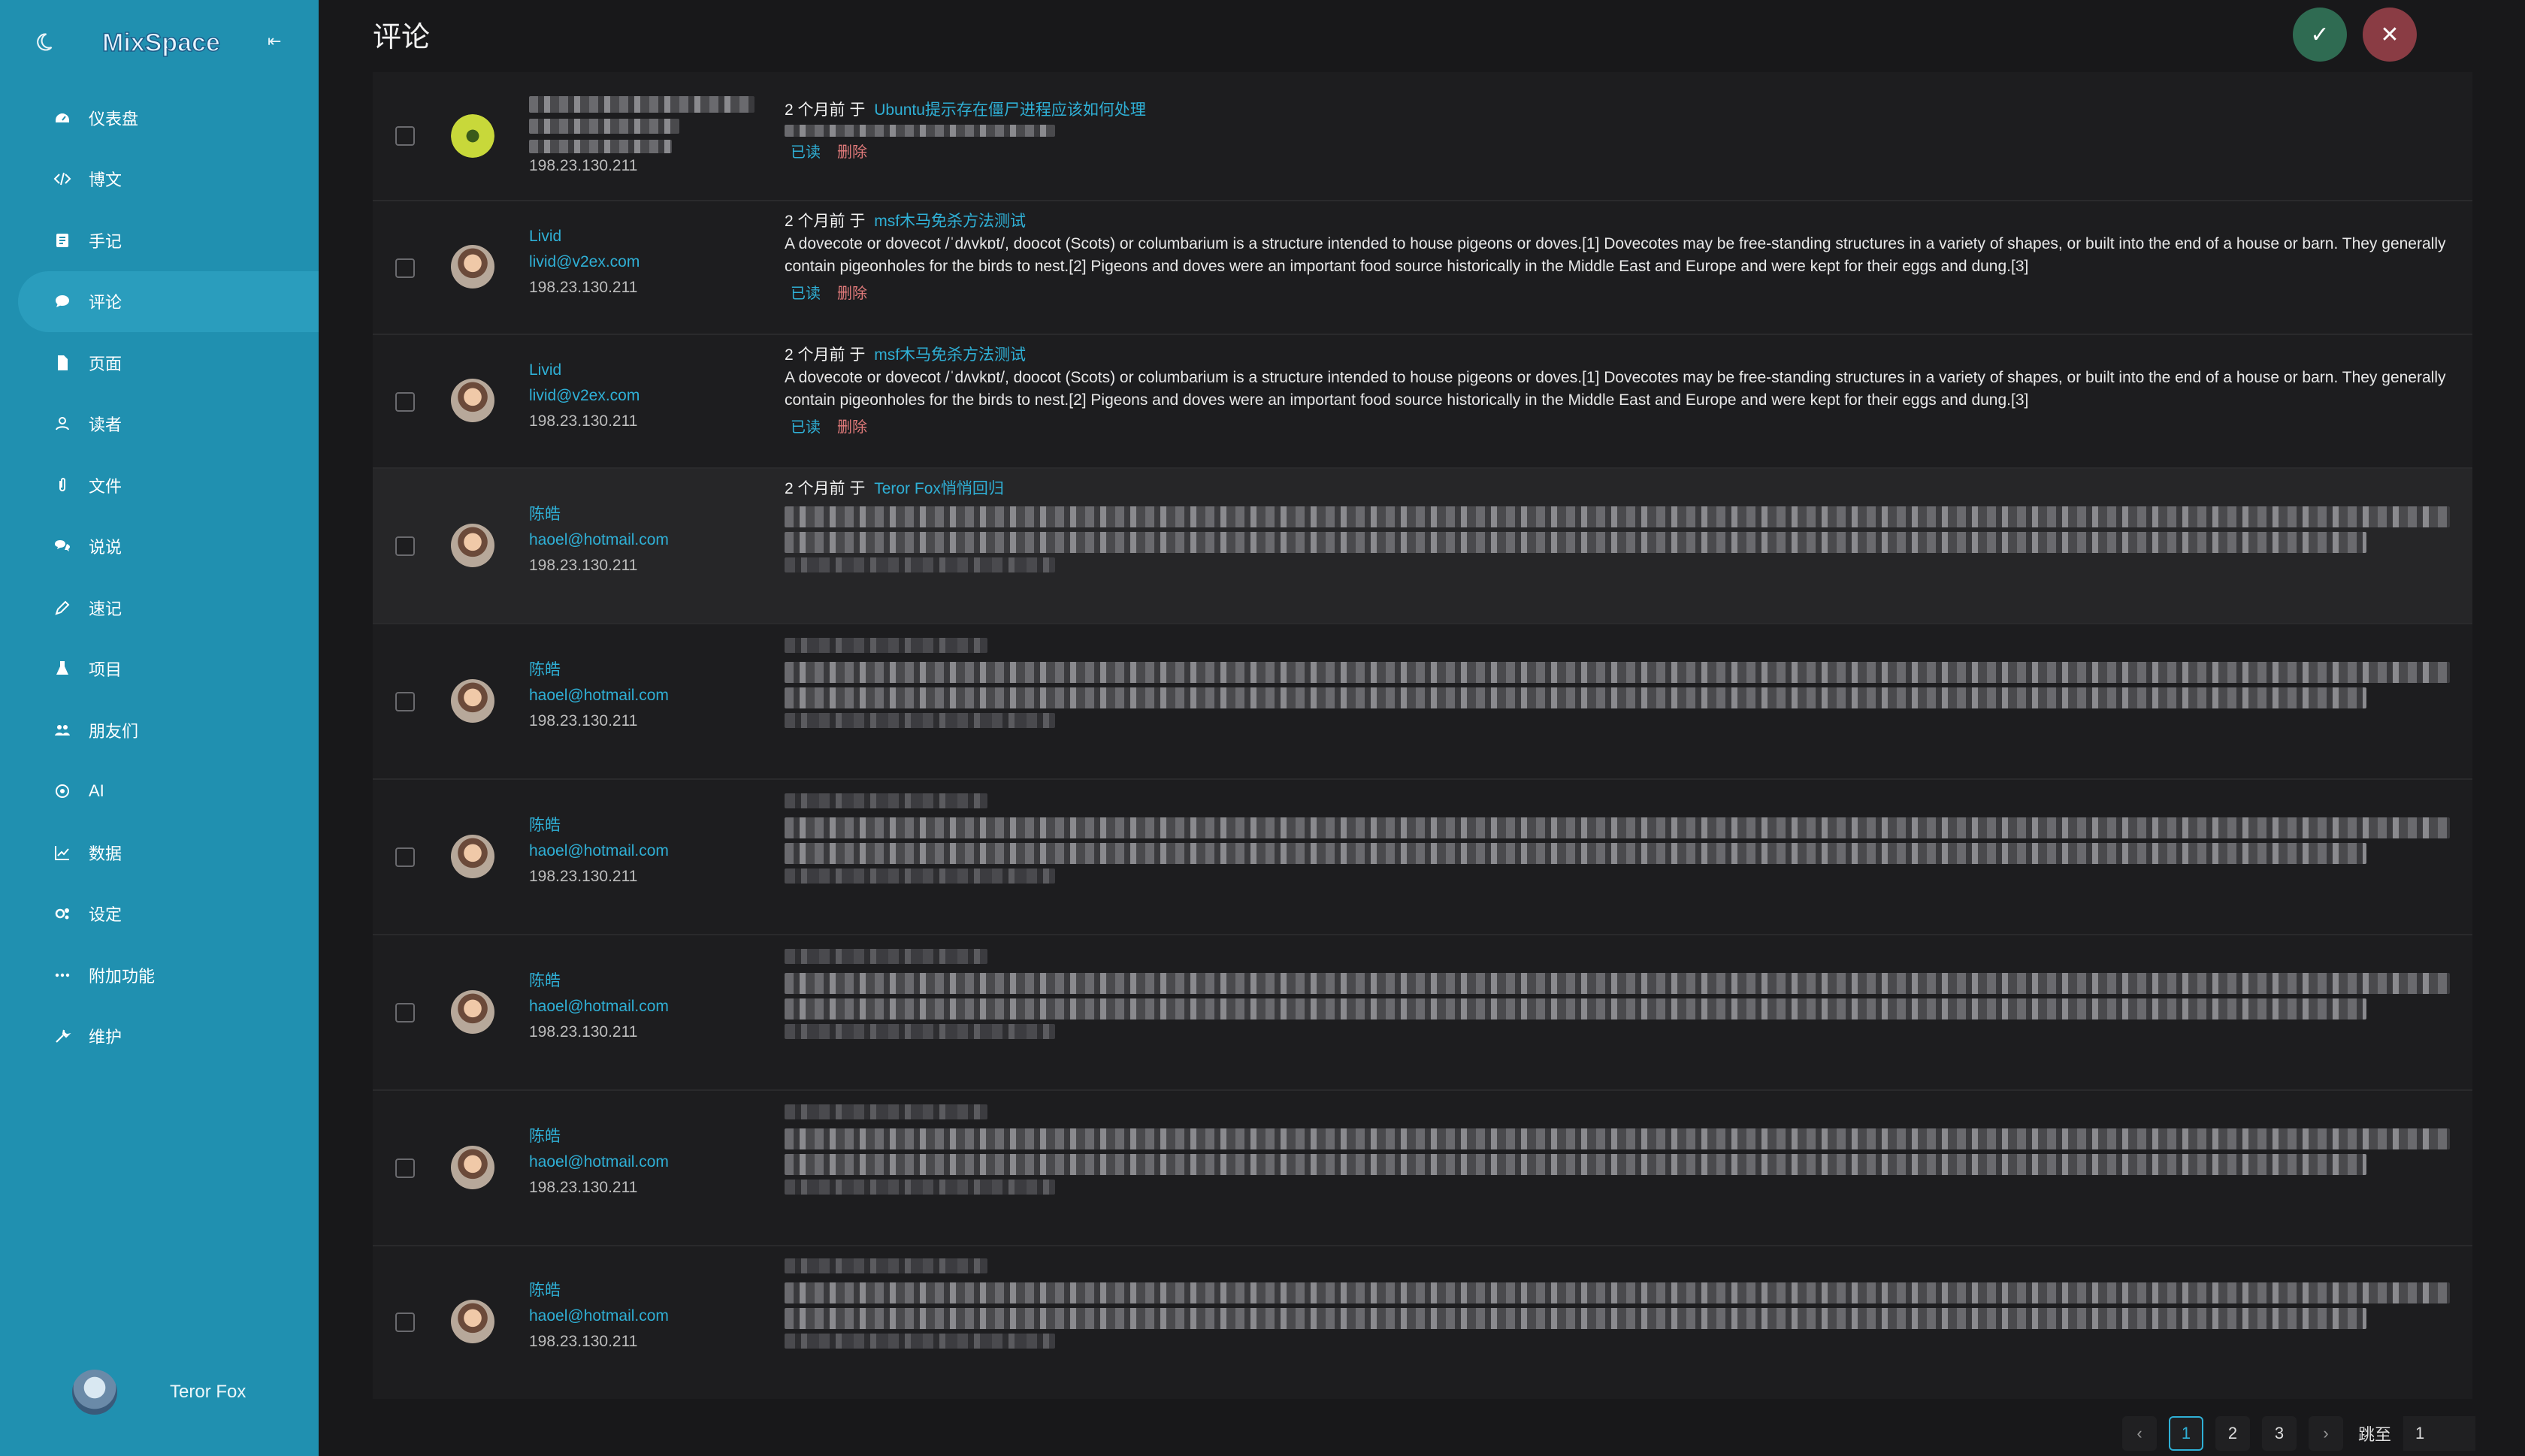 The width and height of the screenshot is (2525, 1456). Describe the element at coordinates (62, 118) in the screenshot. I see `dashboard-icon` at that location.